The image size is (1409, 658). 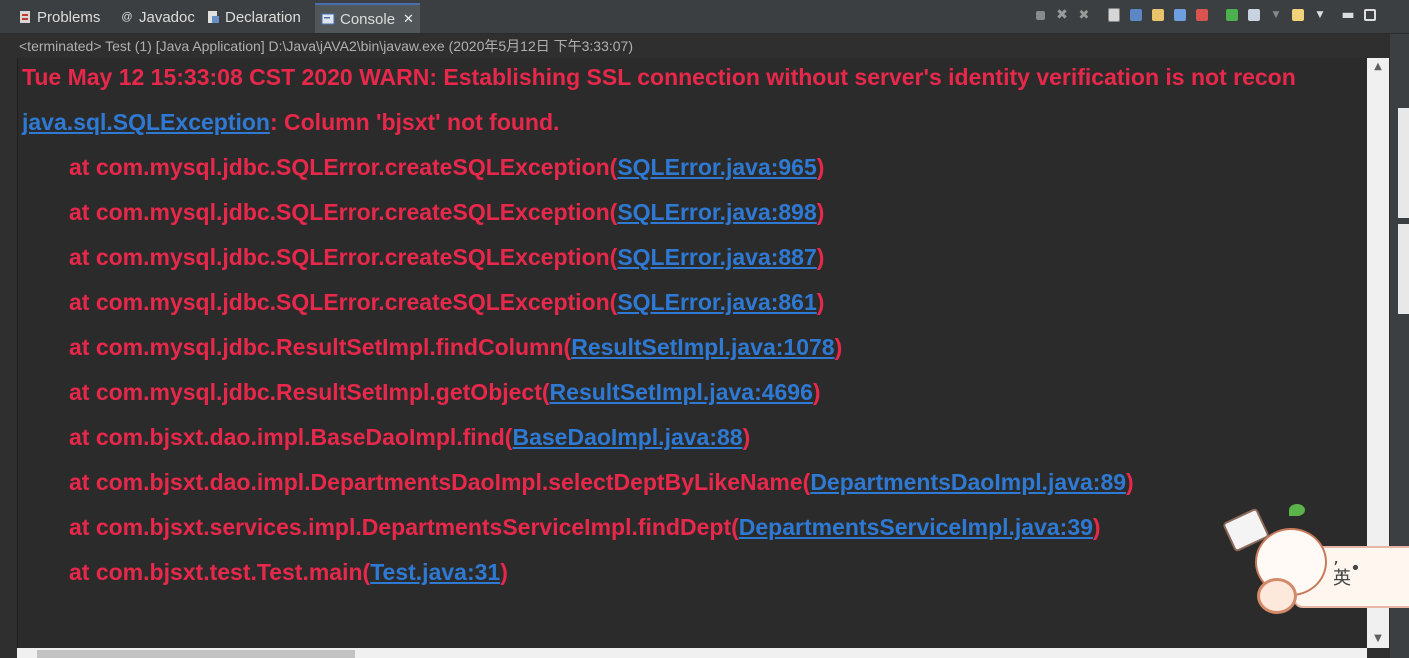 I want to click on tab-label: Javadoc, so click(x=167, y=17).